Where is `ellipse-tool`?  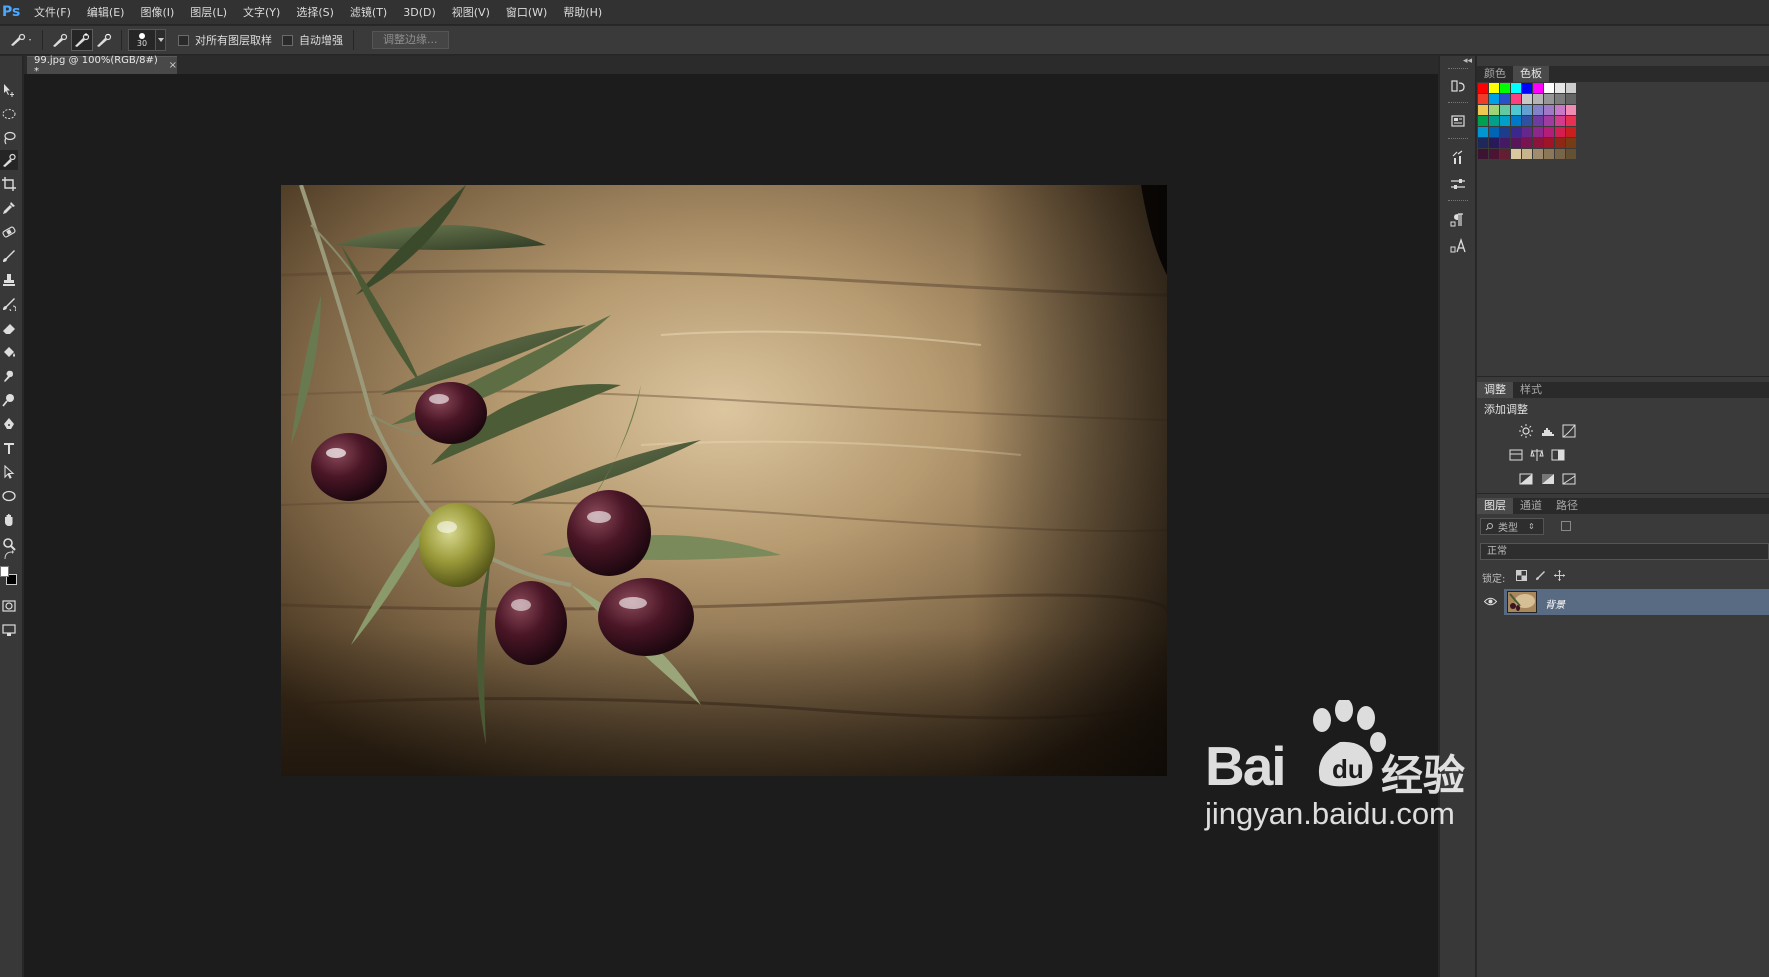 ellipse-tool is located at coordinates (9, 496).